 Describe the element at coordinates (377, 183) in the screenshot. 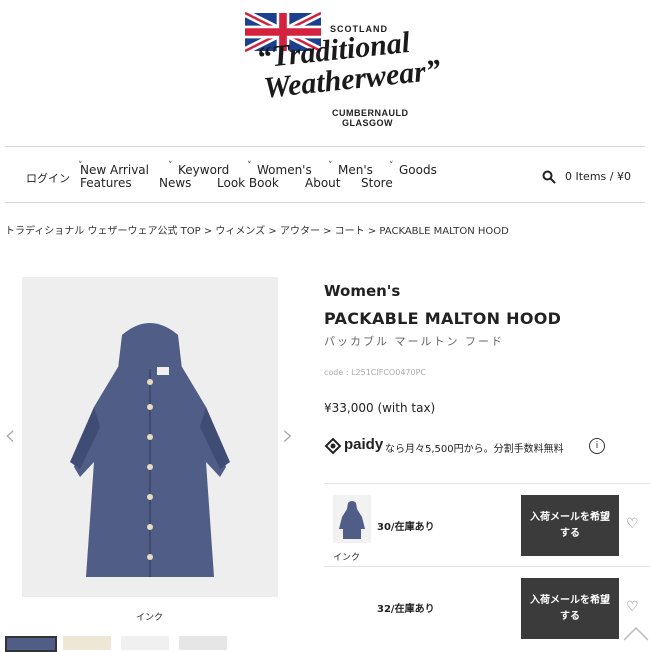

I see `nav-label-bottom: Store` at that location.